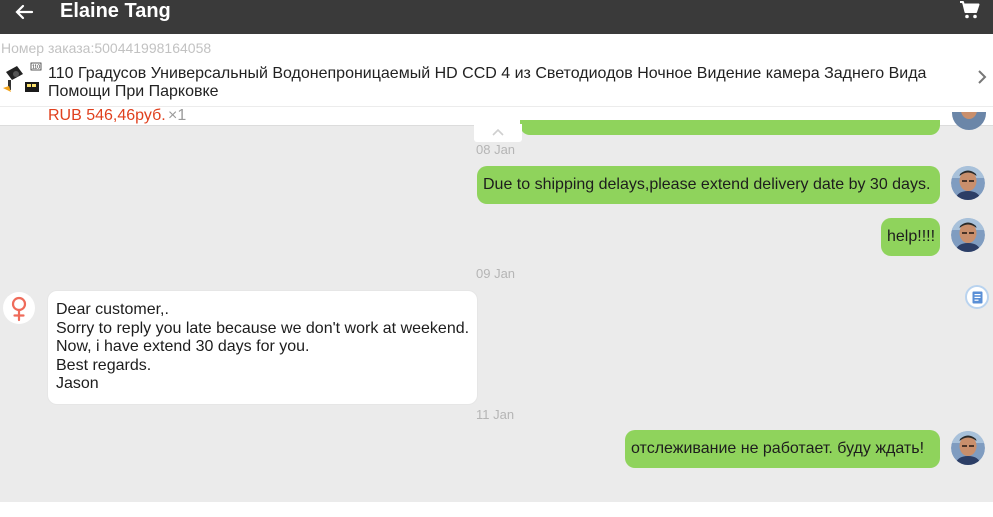 The width and height of the screenshot is (993, 517). I want to click on date-separator: 08 Jan, so click(496, 149).